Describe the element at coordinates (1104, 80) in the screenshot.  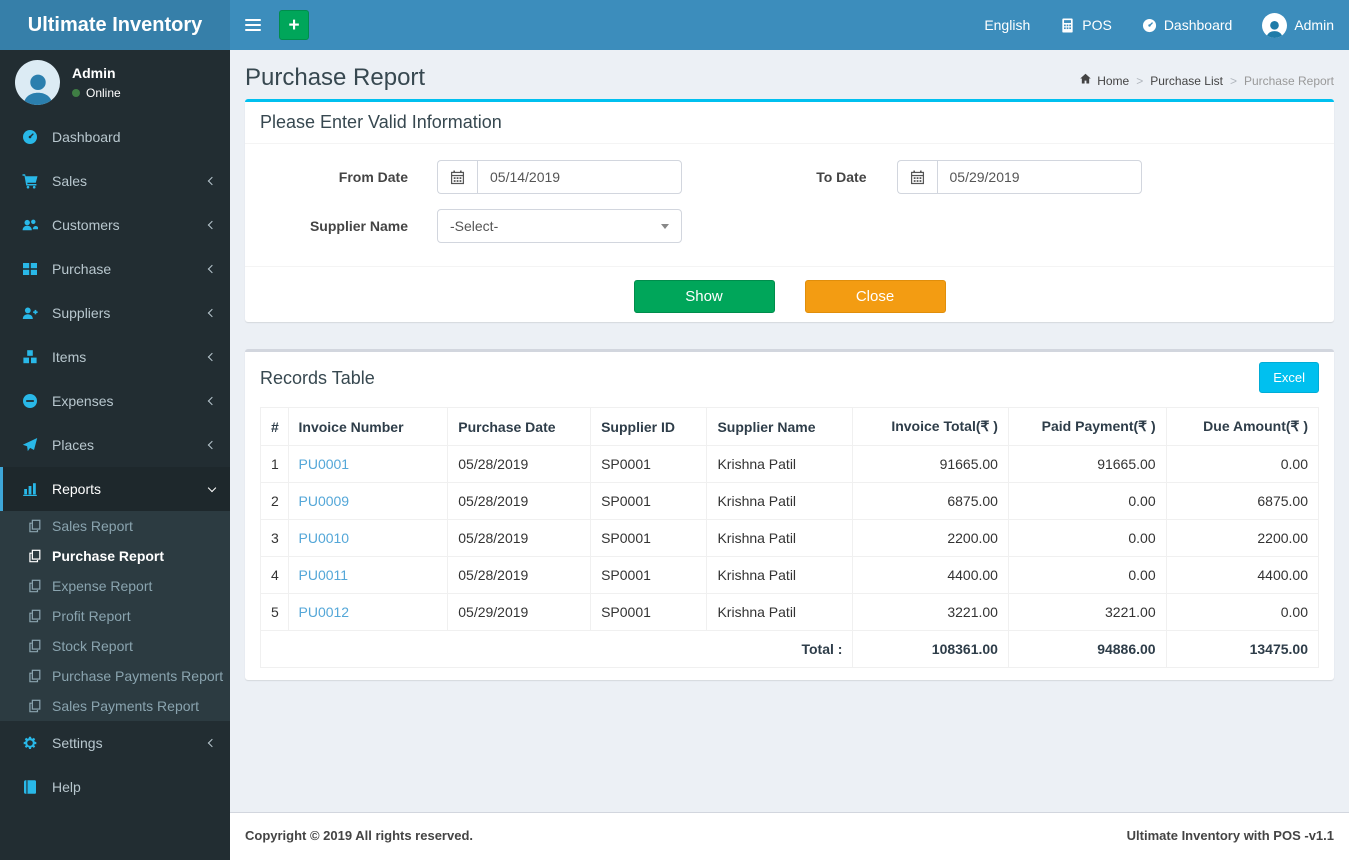
I see `breadcrumb-home: Home` at that location.